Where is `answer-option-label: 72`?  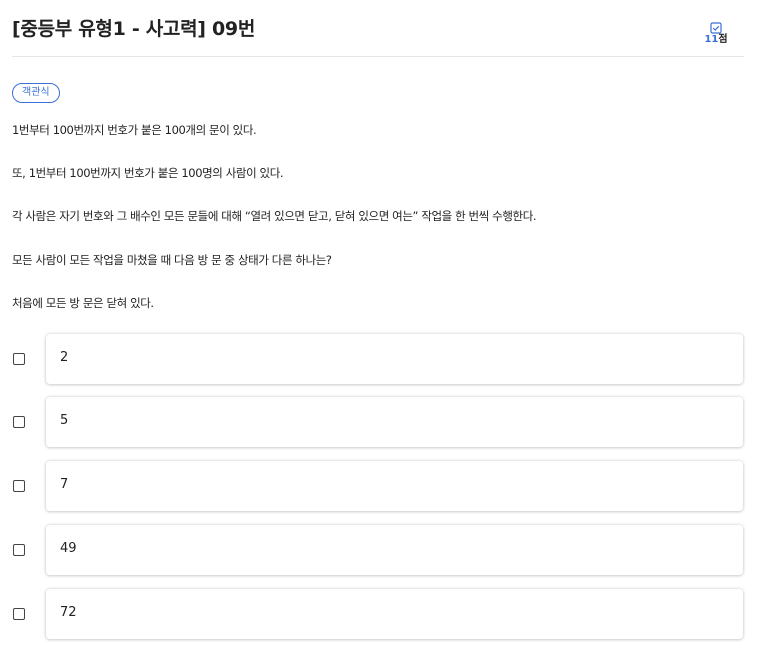 answer-option-label: 72 is located at coordinates (68, 612).